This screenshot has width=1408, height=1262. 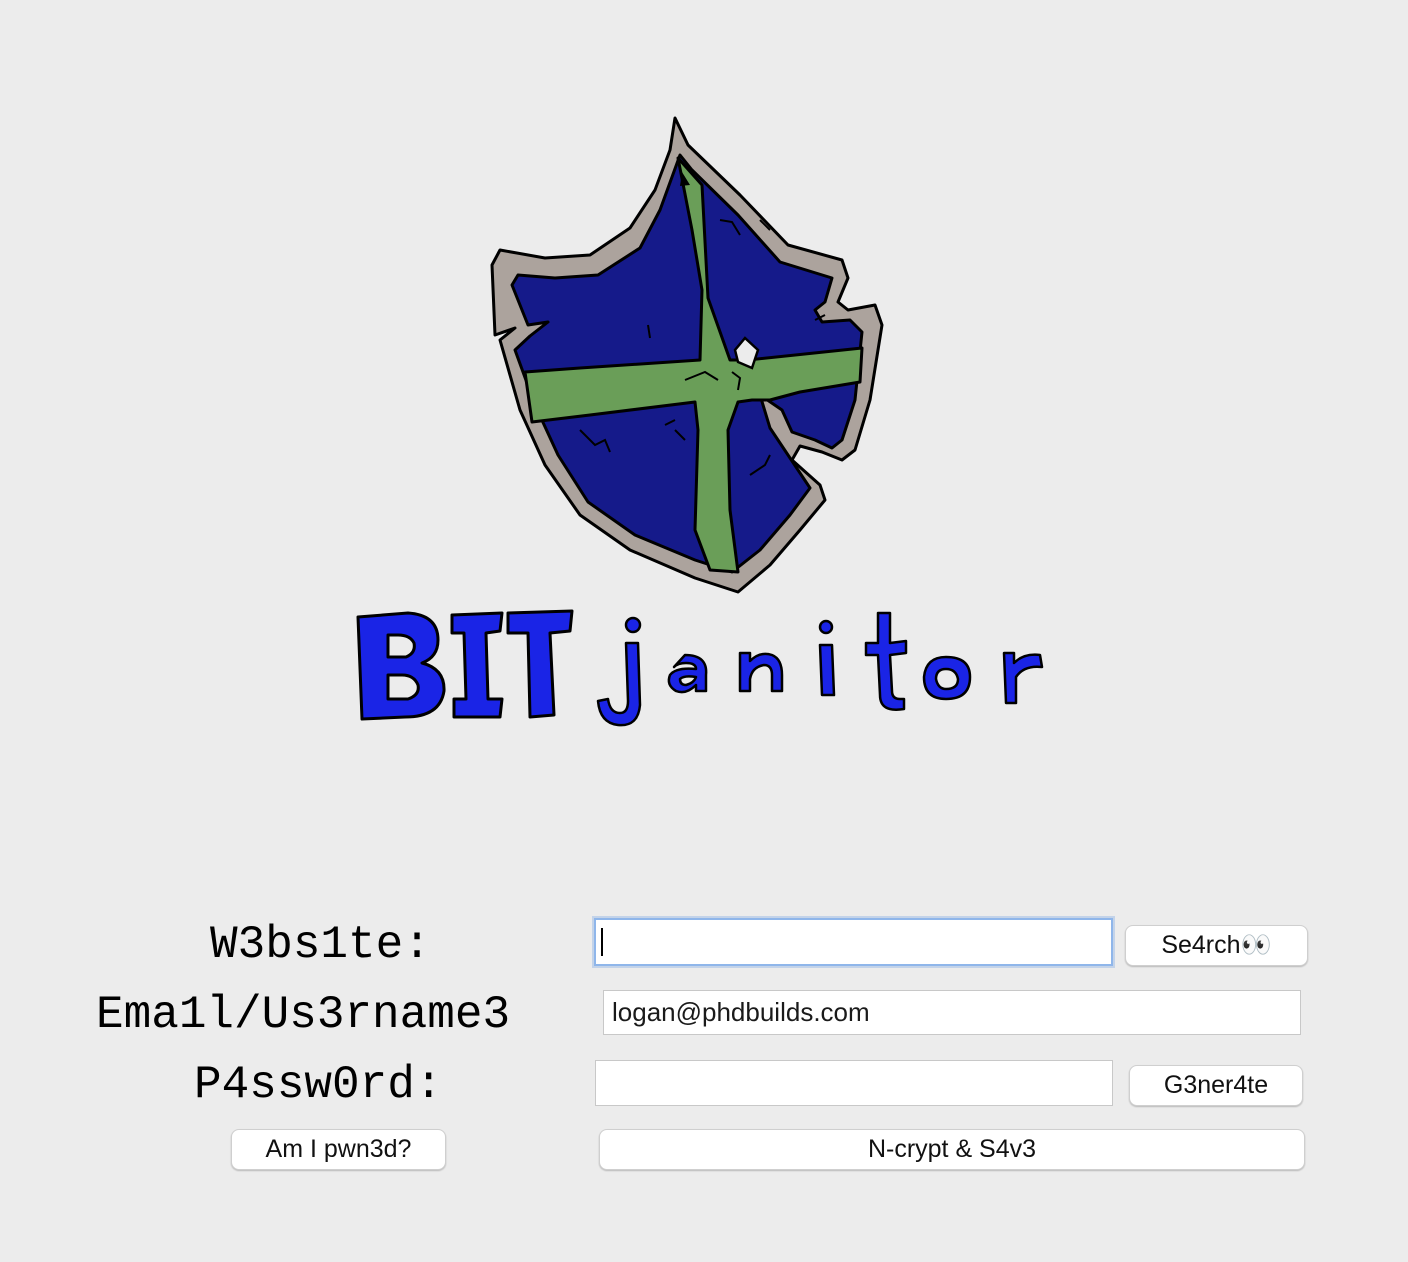 What do you see at coordinates (338, 1149) in the screenshot?
I see `am-i-pwned-button: Am I pwn3d?` at bounding box center [338, 1149].